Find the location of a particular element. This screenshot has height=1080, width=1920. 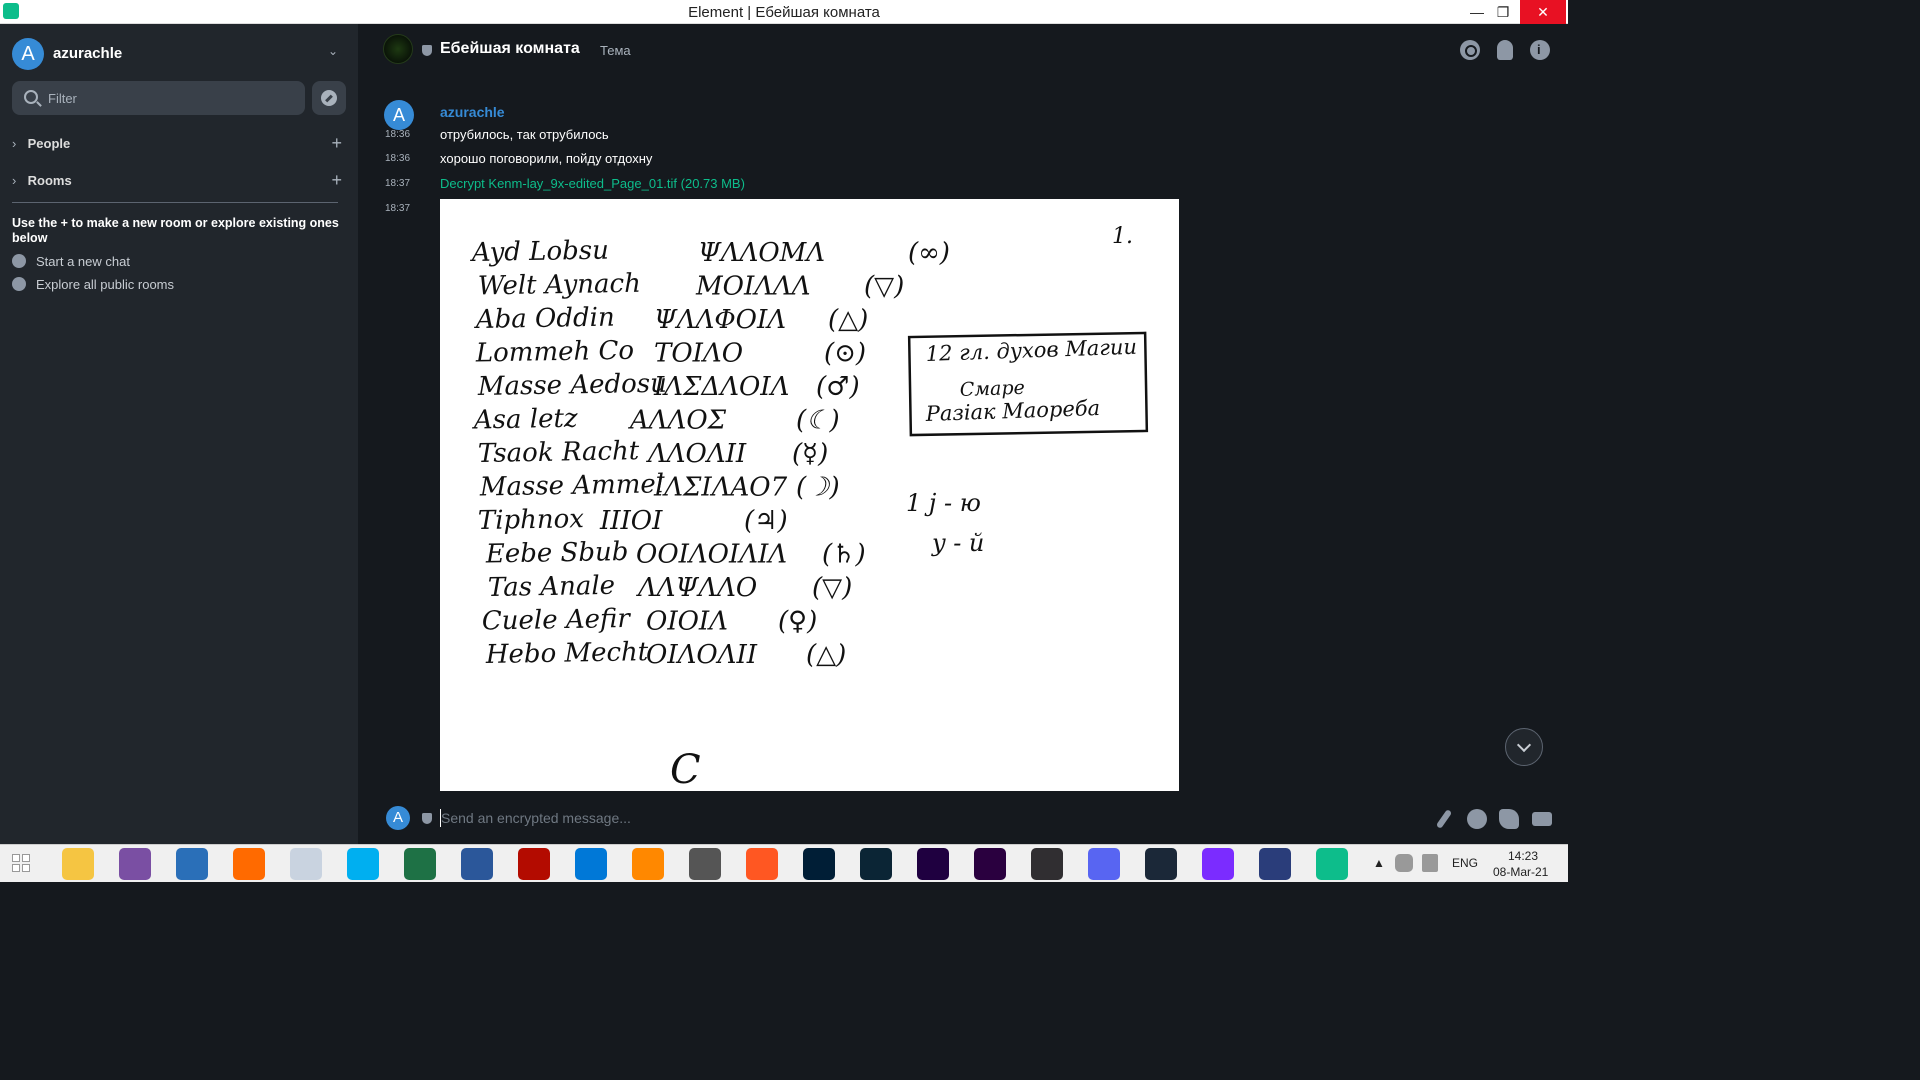

user-name: azurachle is located at coordinates (88, 53).